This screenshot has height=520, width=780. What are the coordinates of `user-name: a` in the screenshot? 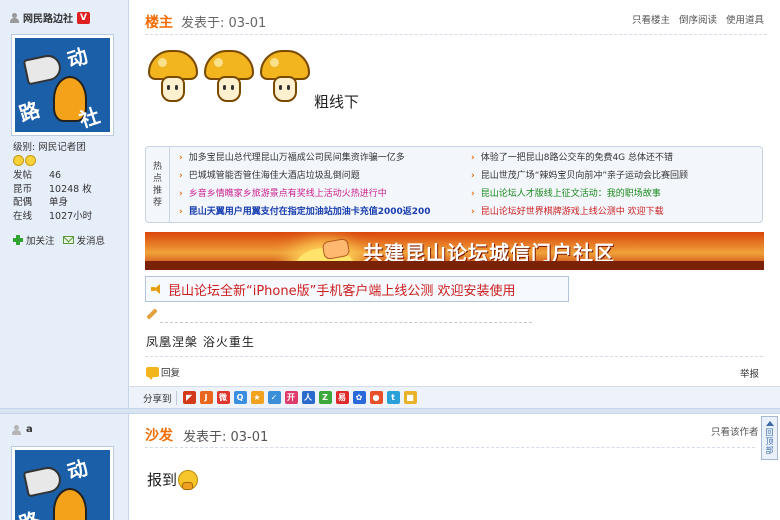 It's located at (29, 429).